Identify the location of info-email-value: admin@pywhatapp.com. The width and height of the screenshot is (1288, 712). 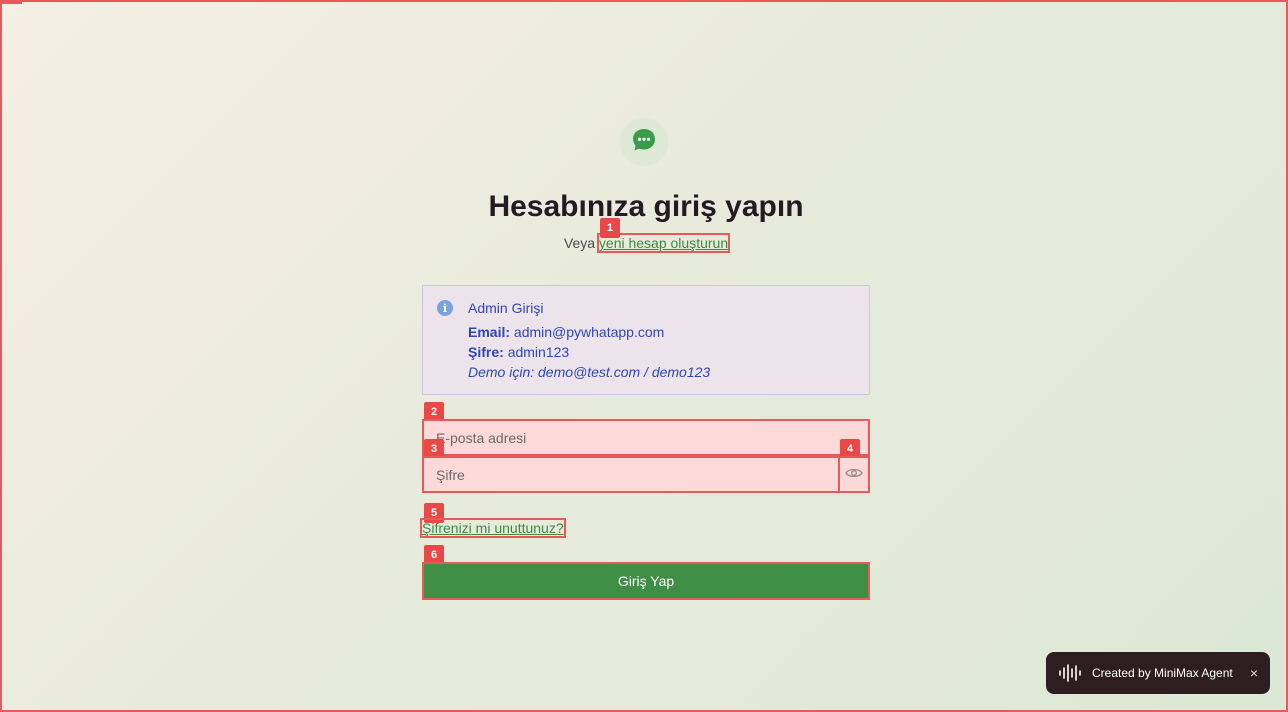
(589, 332).